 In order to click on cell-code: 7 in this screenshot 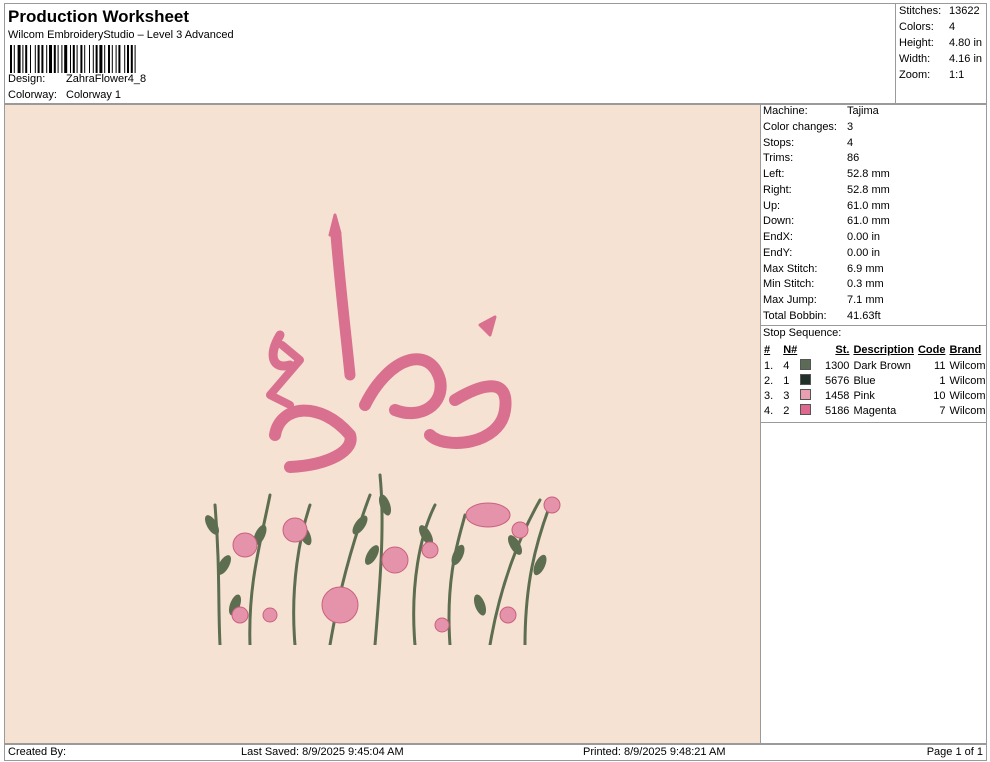, I will do `click(942, 410)`.